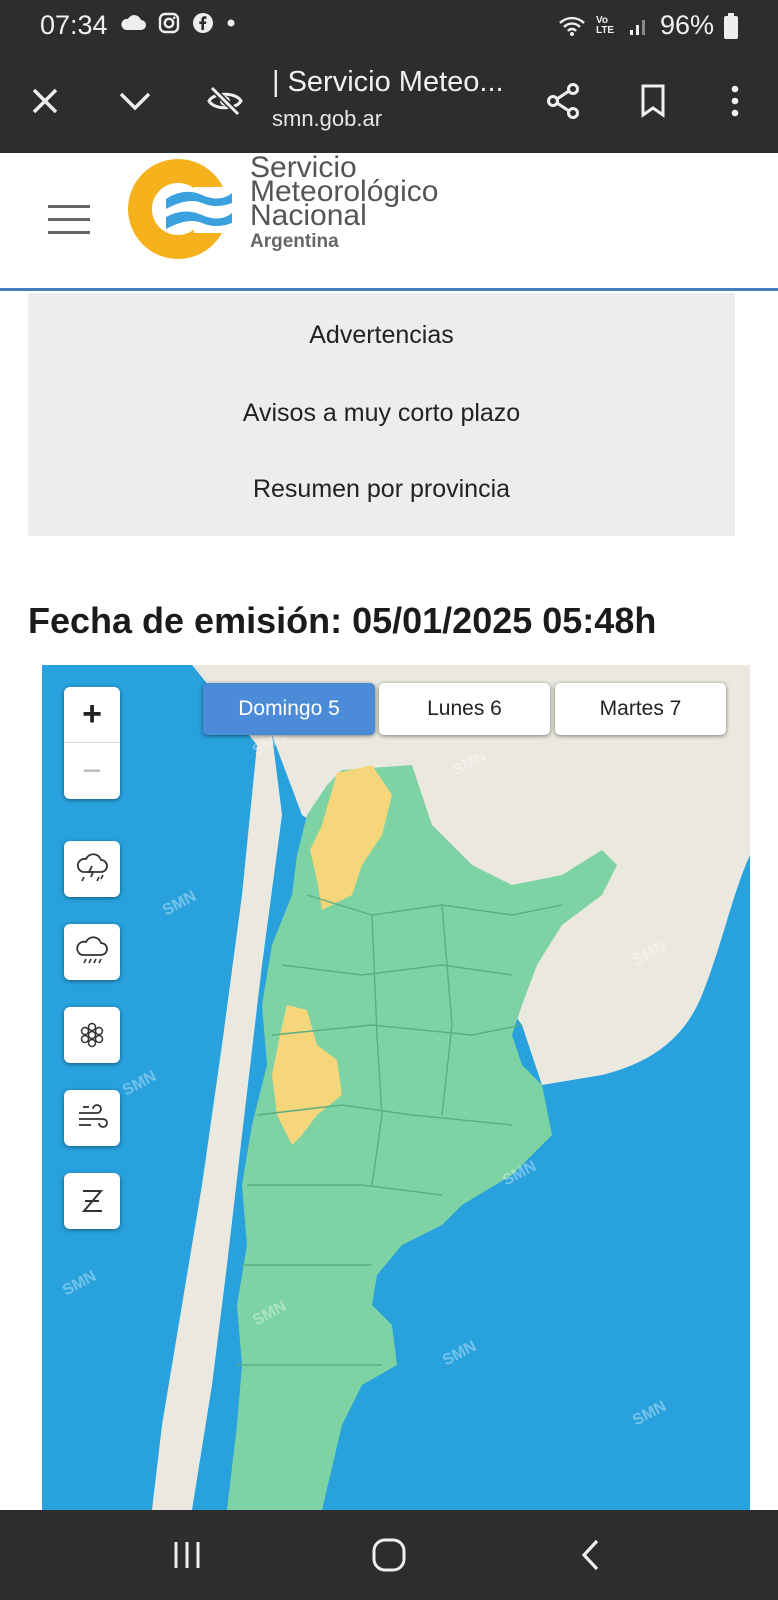 This screenshot has height=1600, width=778. I want to click on recent-apps-button, so click(187, 1555).